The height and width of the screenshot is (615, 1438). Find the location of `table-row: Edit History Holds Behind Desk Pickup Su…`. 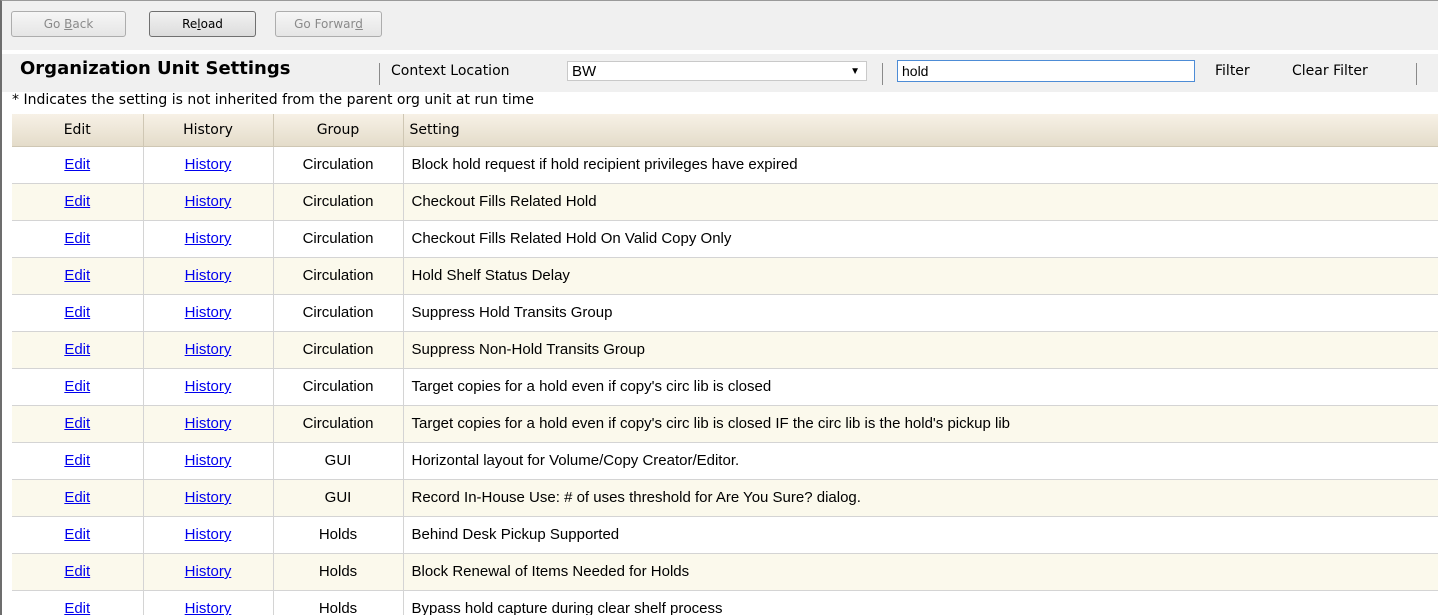

table-row: Edit History Holds Behind Desk Pickup Su… is located at coordinates (725, 535).